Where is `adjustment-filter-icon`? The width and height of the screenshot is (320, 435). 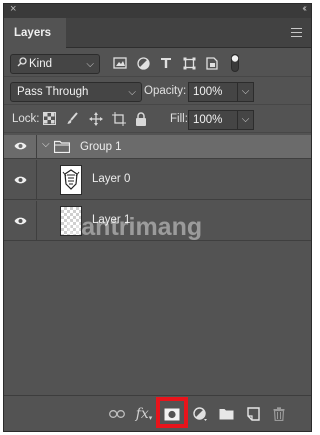
adjustment-filter-icon is located at coordinates (143, 63).